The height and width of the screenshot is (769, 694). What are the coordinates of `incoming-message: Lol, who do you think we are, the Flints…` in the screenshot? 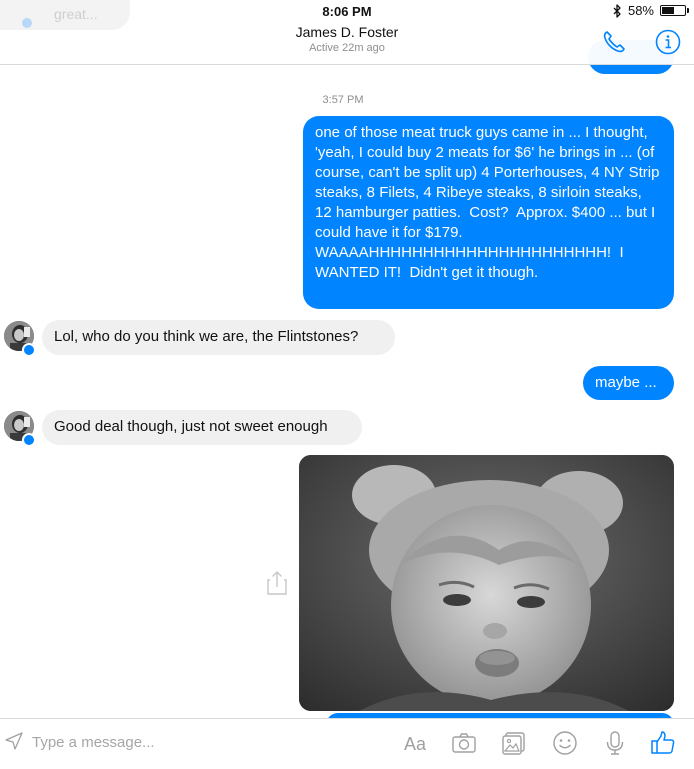 It's located at (218, 337).